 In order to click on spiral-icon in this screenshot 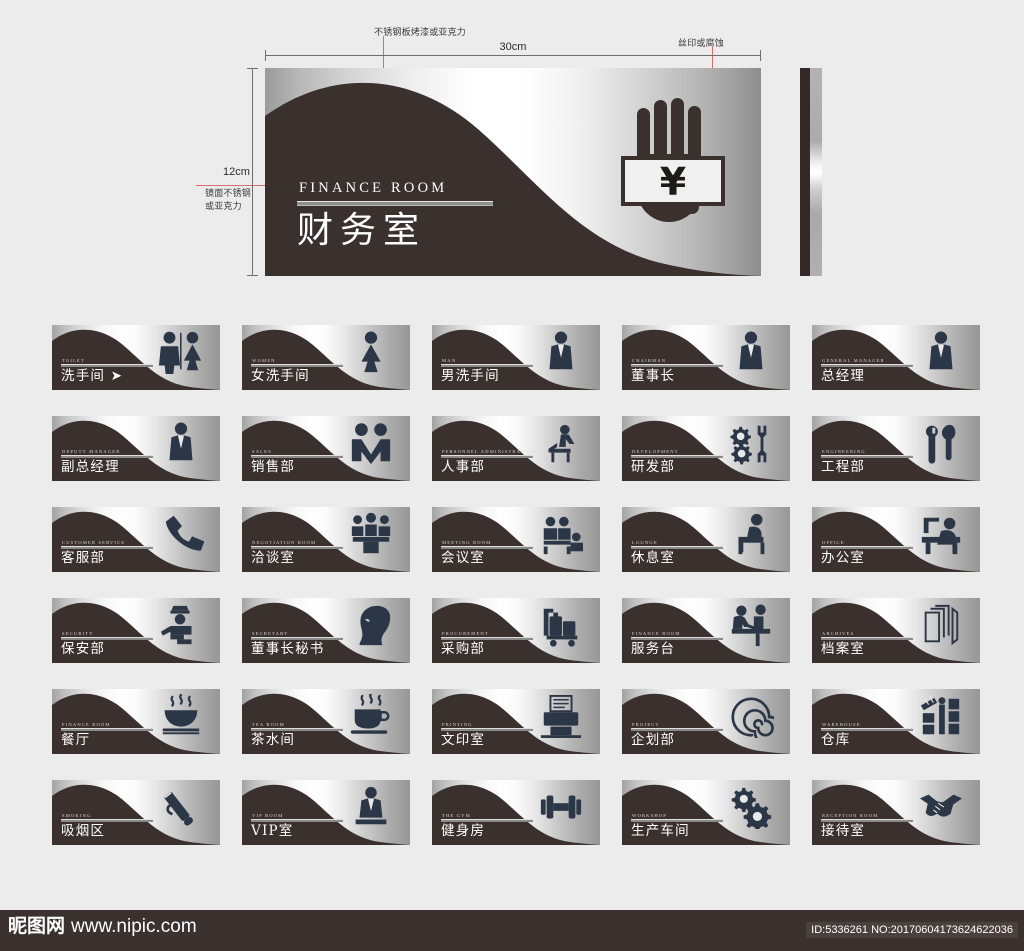, I will do `click(756, 721)`.